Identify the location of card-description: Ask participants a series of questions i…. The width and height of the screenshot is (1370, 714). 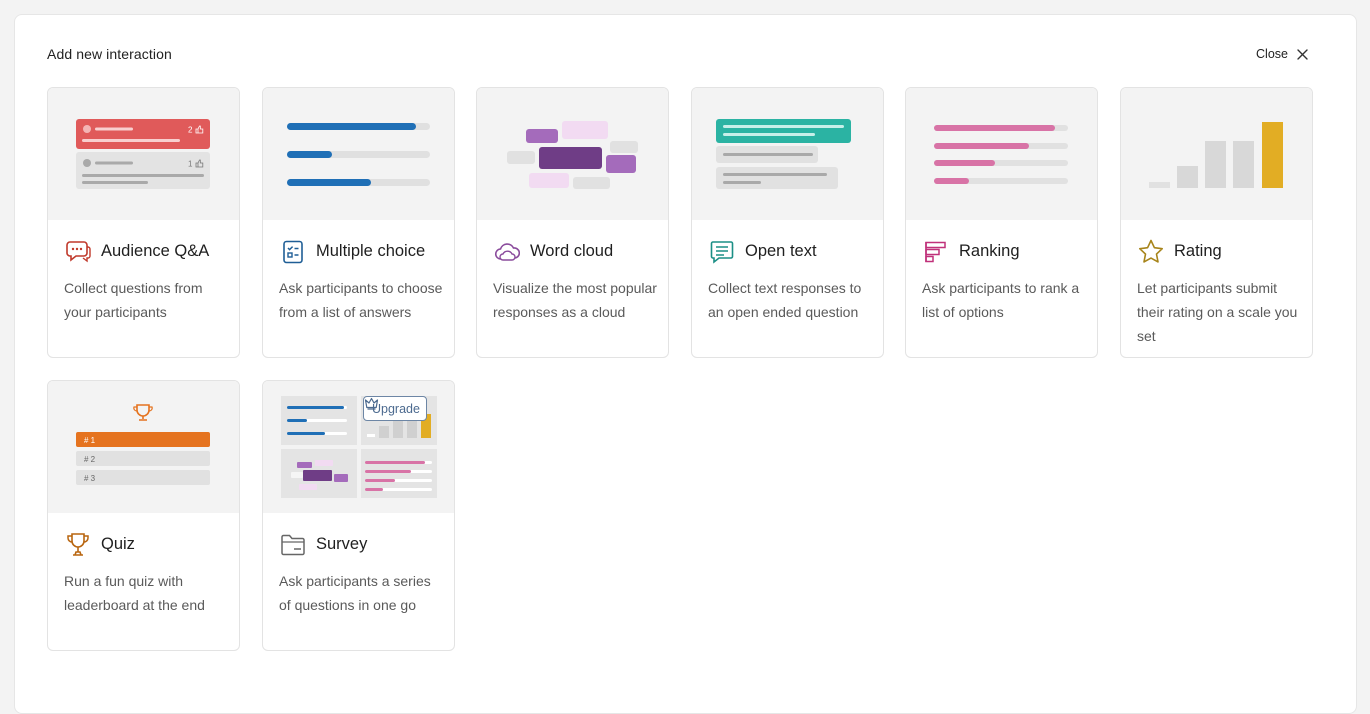
(355, 593).